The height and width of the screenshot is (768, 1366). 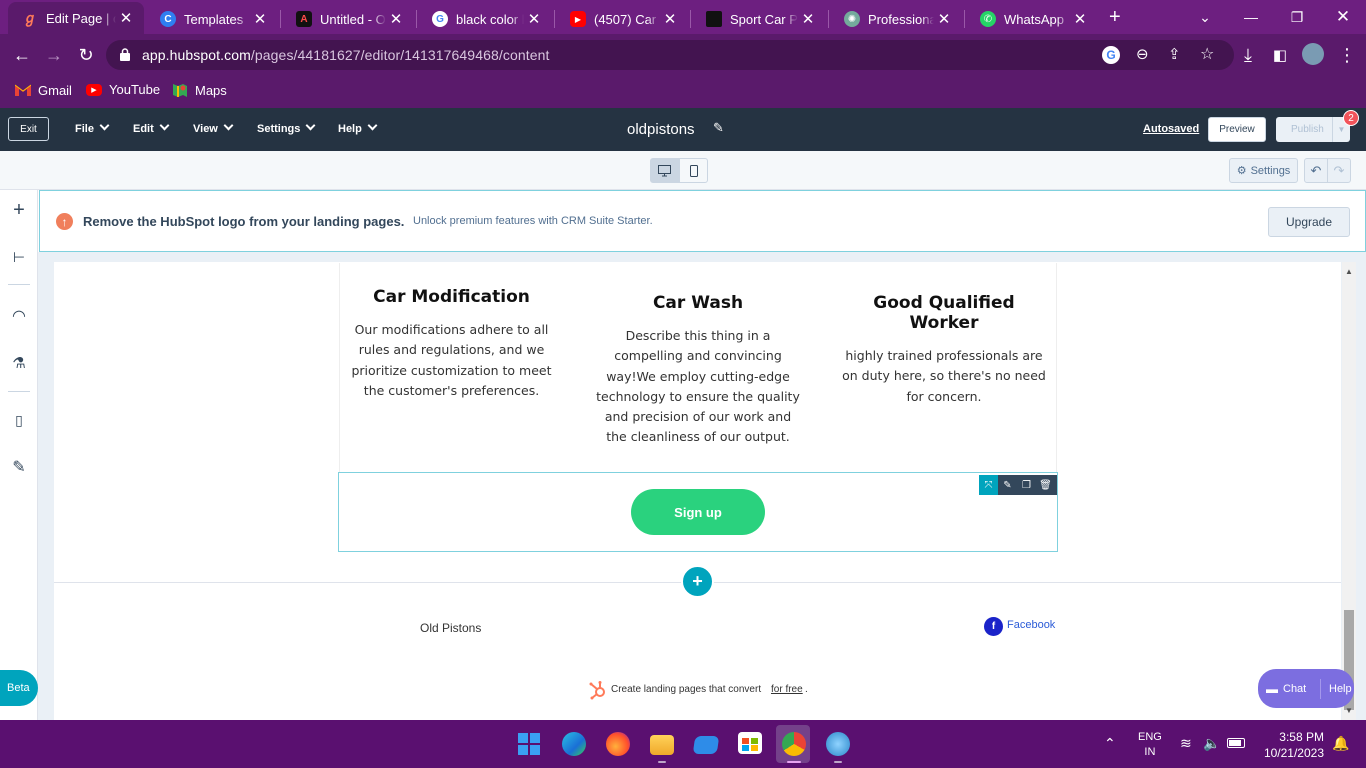 I want to click on preview-button: Preview, so click(x=1237, y=129).